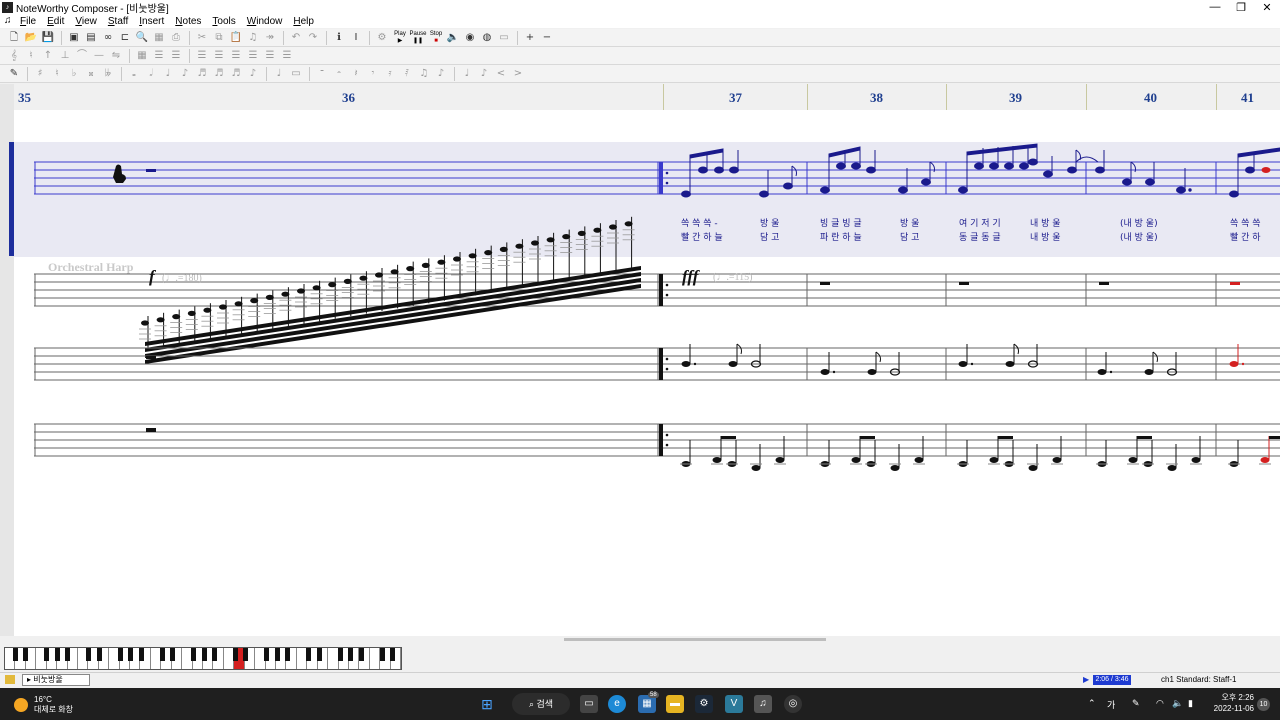 This screenshot has width=1280, height=720. What do you see at coordinates (547, 37) in the screenshot?
I see `zoom-out-button: −` at bounding box center [547, 37].